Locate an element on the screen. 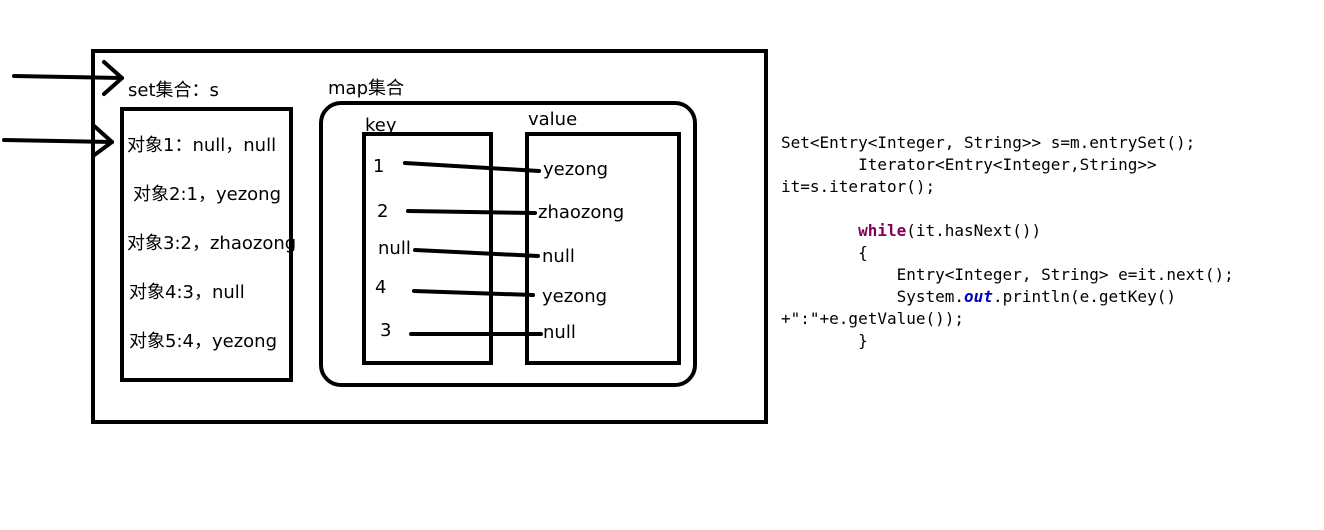 The width and height of the screenshot is (1324, 530). code-line-3: it=s.iterator(); is located at coordinates (858, 186).